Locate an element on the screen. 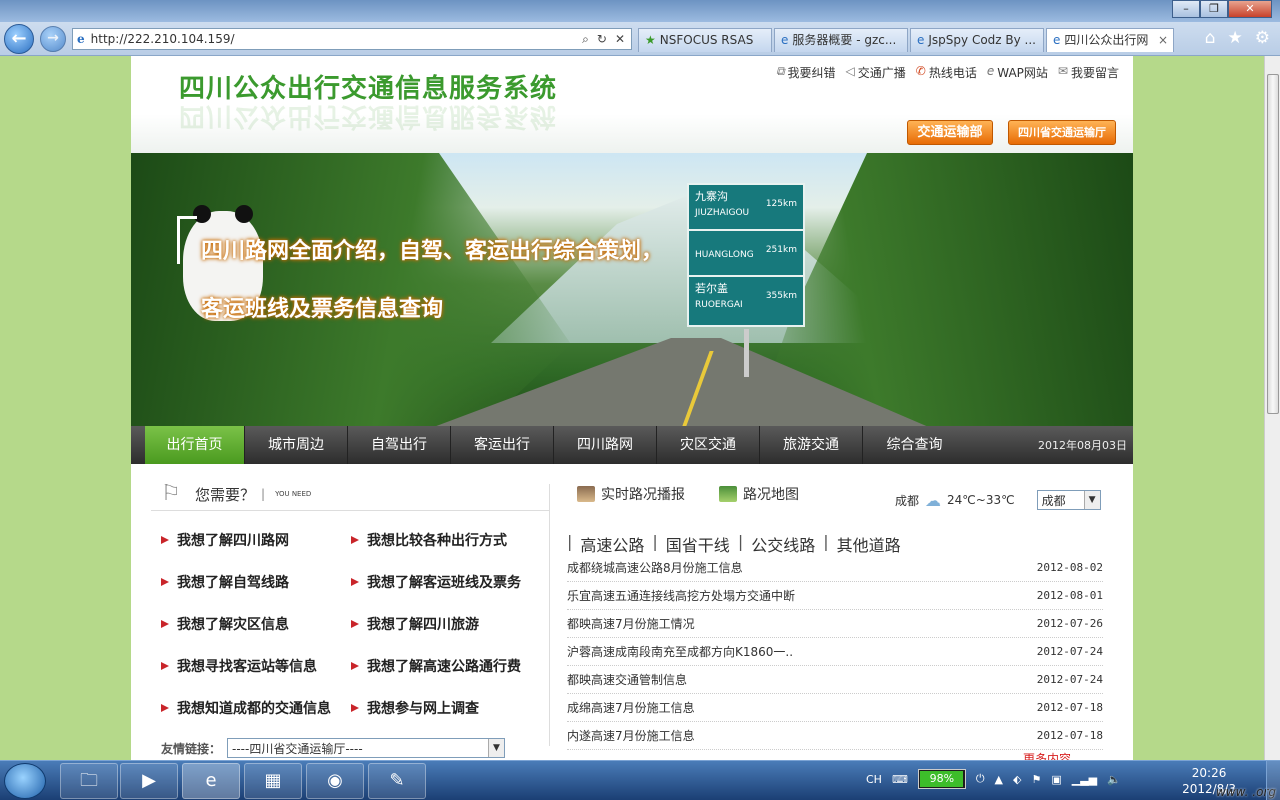  volume-icon: 🔈 is located at coordinates (1114, 779).